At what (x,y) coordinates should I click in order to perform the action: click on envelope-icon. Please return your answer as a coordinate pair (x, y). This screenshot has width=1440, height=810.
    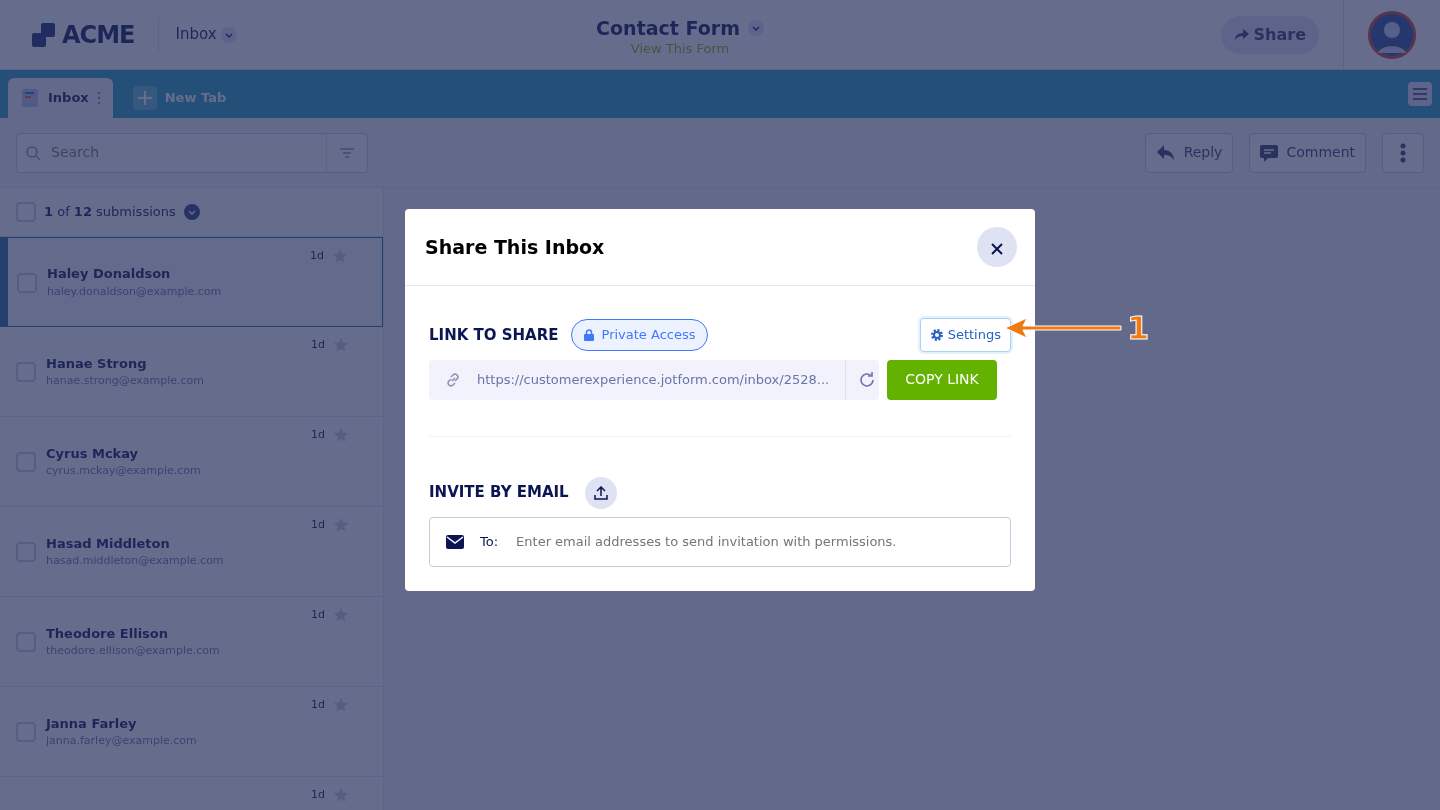
    Looking at the image, I should click on (455, 541).